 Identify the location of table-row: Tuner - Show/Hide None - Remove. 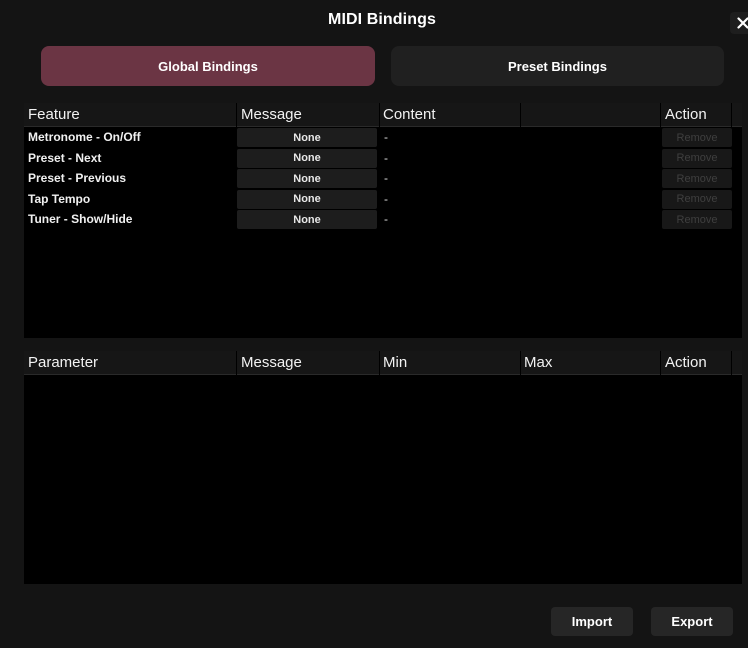
(383, 219).